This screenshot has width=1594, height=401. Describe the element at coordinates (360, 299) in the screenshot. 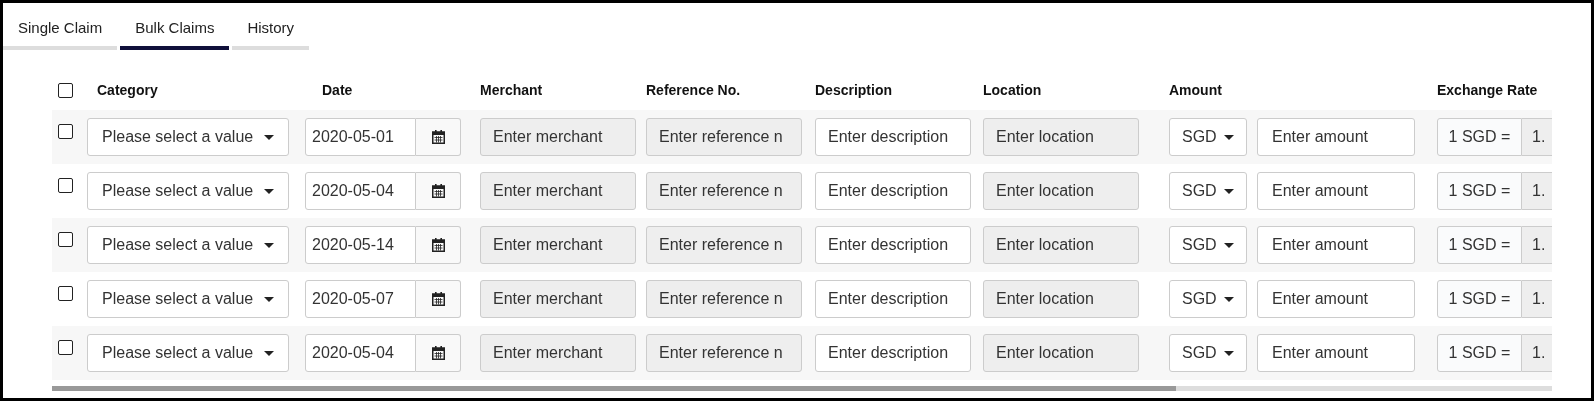

I see `date-field: 2020-05-07` at that location.